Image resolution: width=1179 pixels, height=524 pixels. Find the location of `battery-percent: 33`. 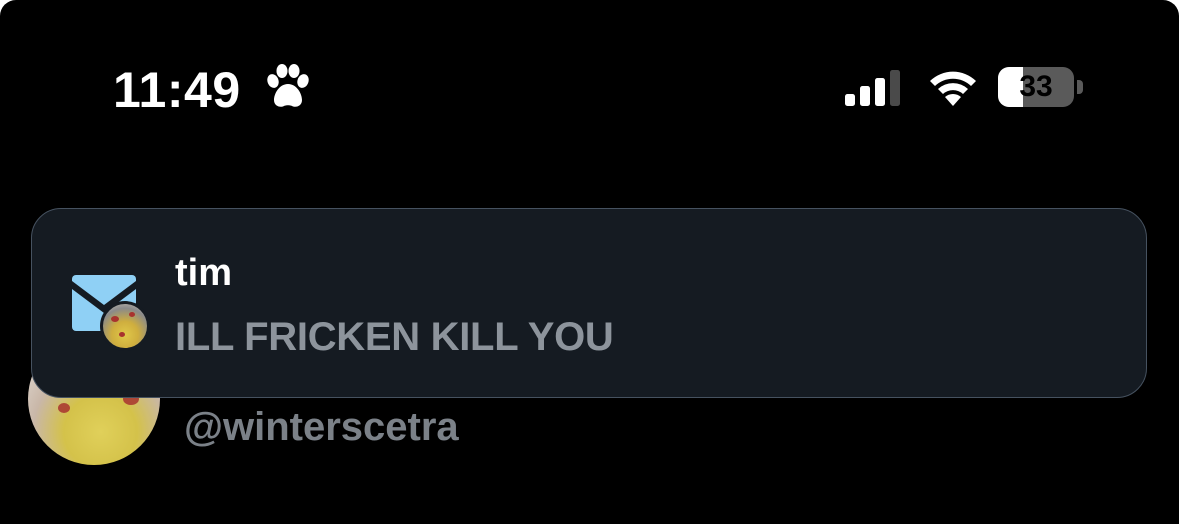

battery-percent: 33 is located at coordinates (1036, 86).